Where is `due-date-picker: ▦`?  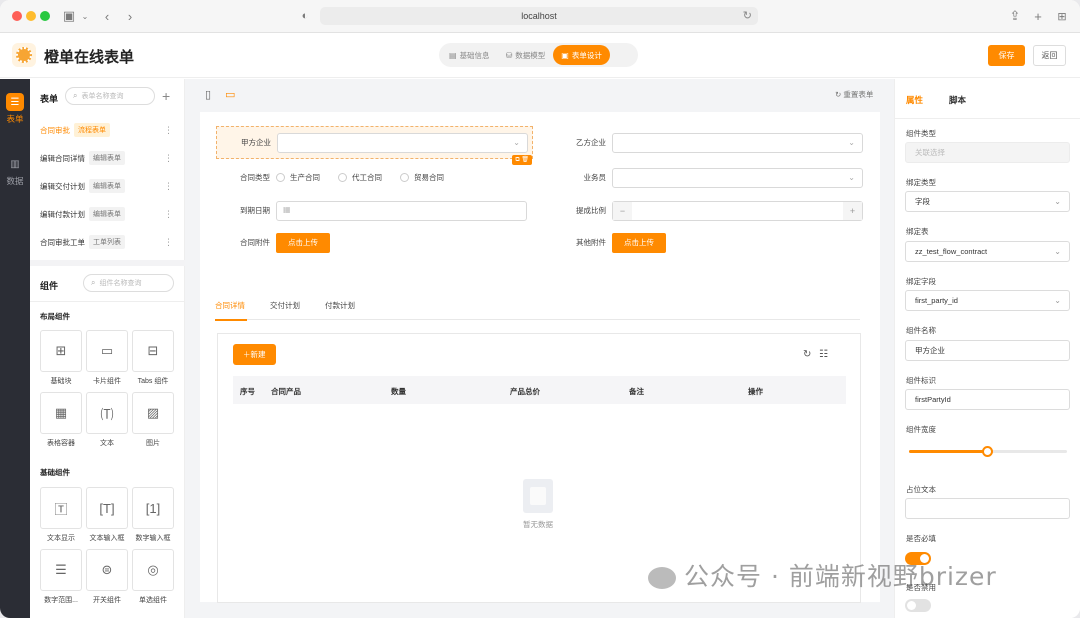 due-date-picker: ▦ is located at coordinates (401, 210).